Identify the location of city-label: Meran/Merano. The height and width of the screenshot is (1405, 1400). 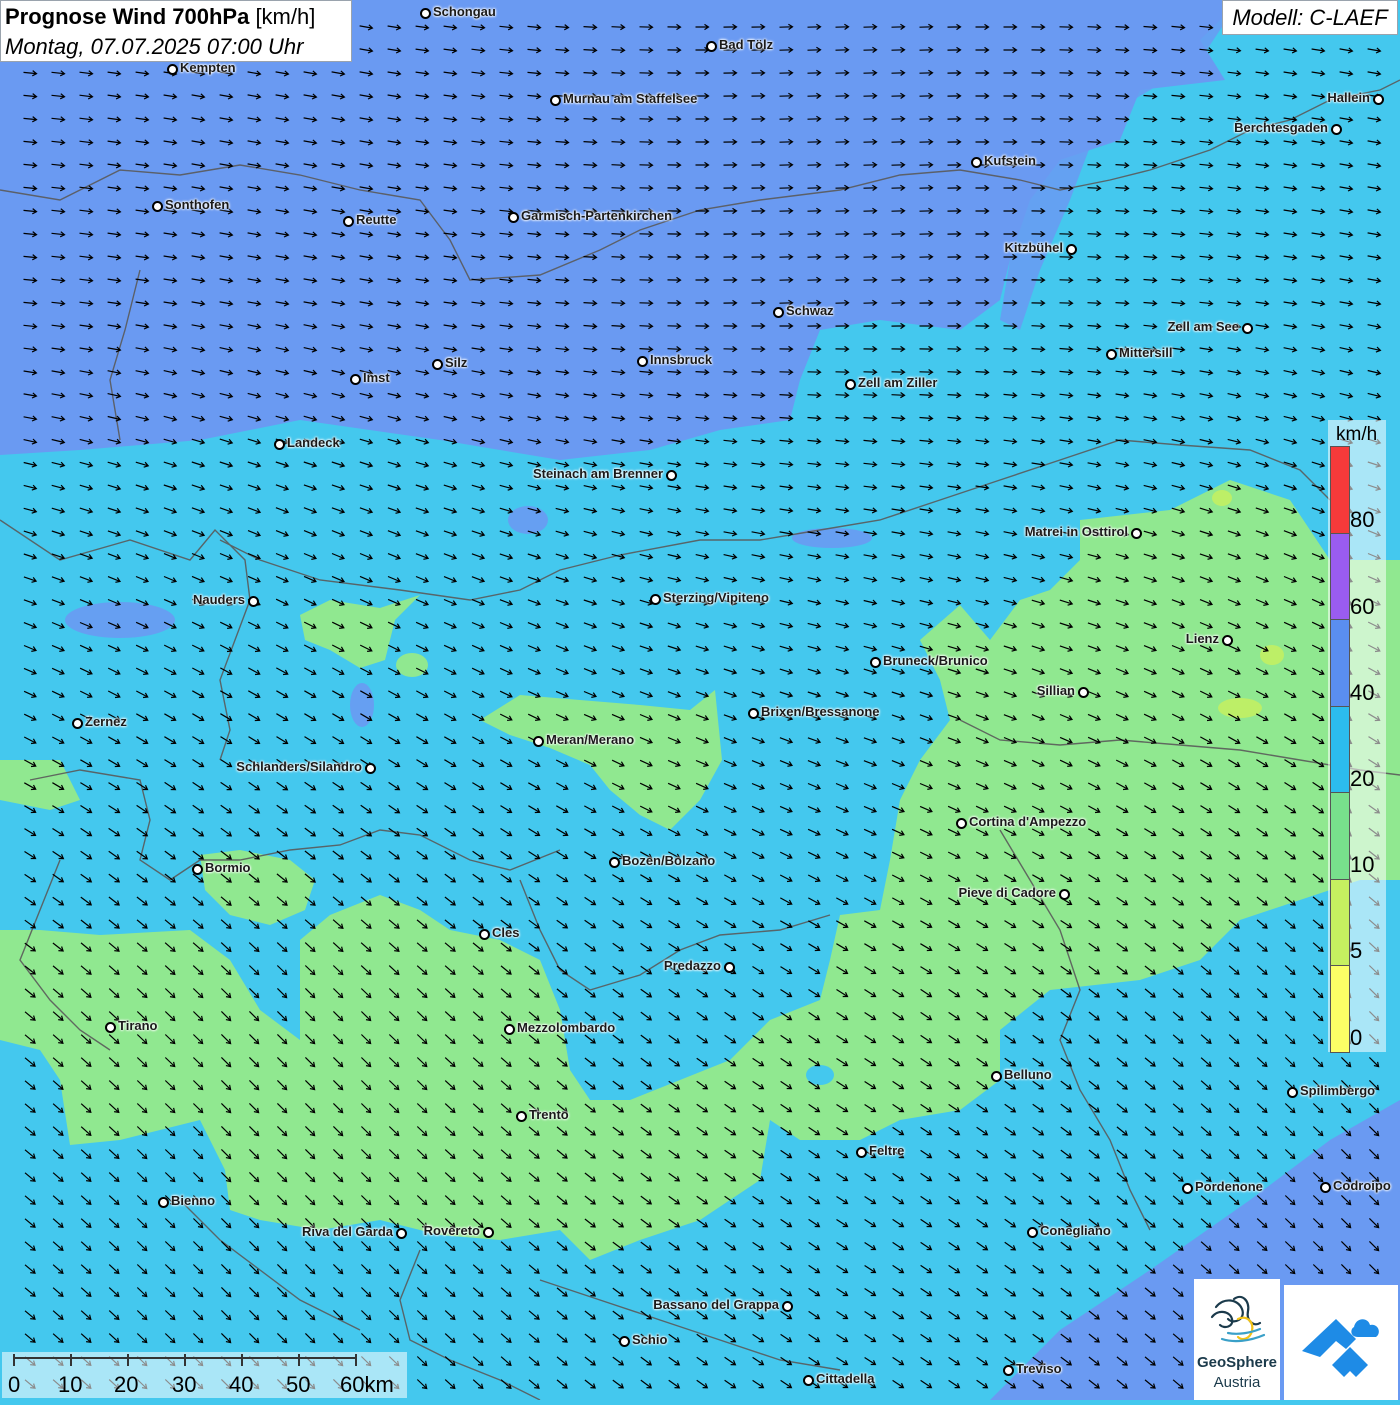
(590, 739).